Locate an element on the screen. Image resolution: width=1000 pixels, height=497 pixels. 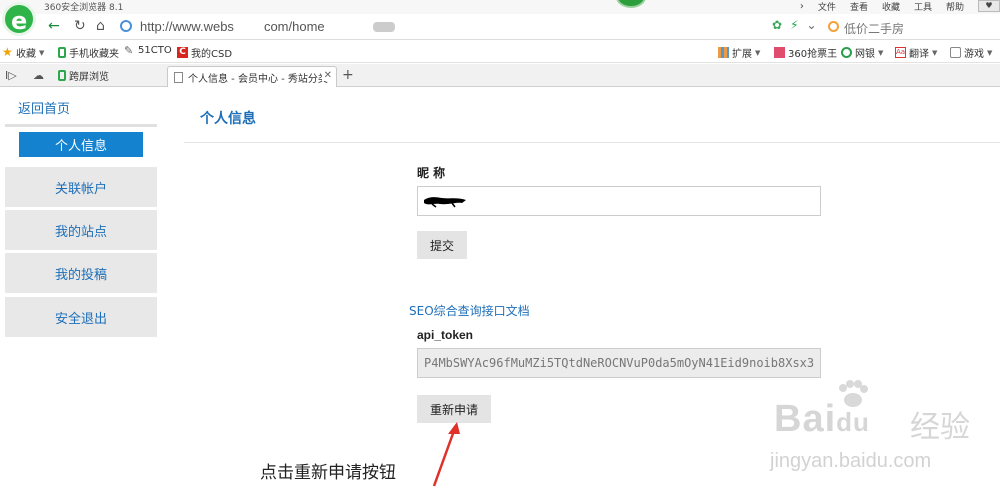
watermark-brand: Baidu is located at coordinates (822, 419).